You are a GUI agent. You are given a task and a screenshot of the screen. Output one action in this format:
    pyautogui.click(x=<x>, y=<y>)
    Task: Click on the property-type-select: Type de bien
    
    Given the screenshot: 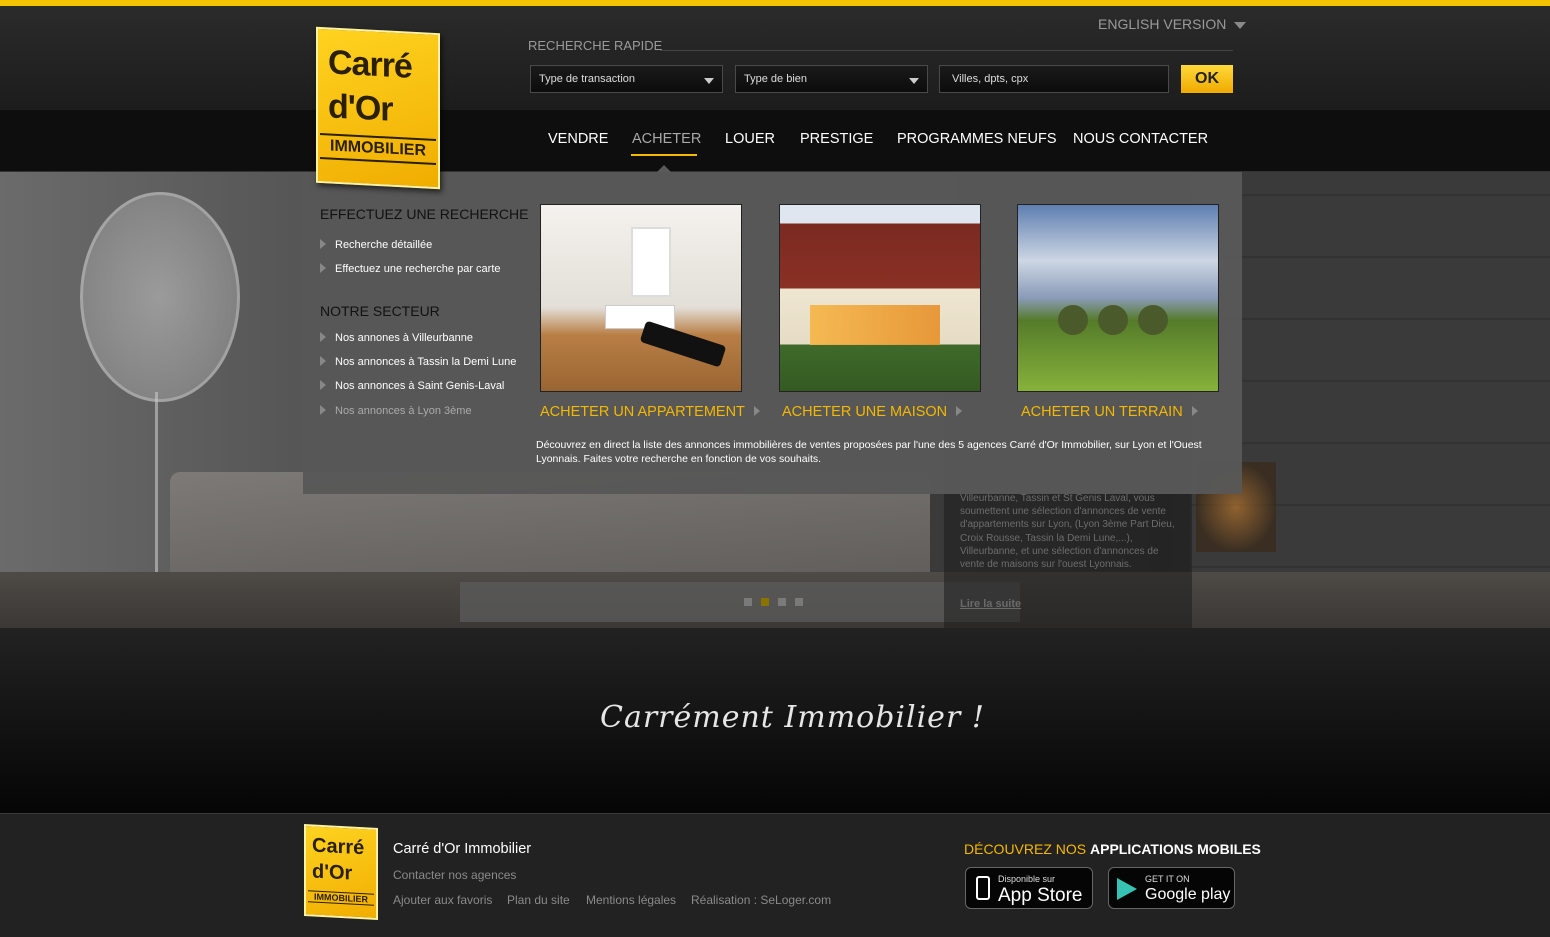 What is the action you would take?
    pyautogui.click(x=831, y=79)
    